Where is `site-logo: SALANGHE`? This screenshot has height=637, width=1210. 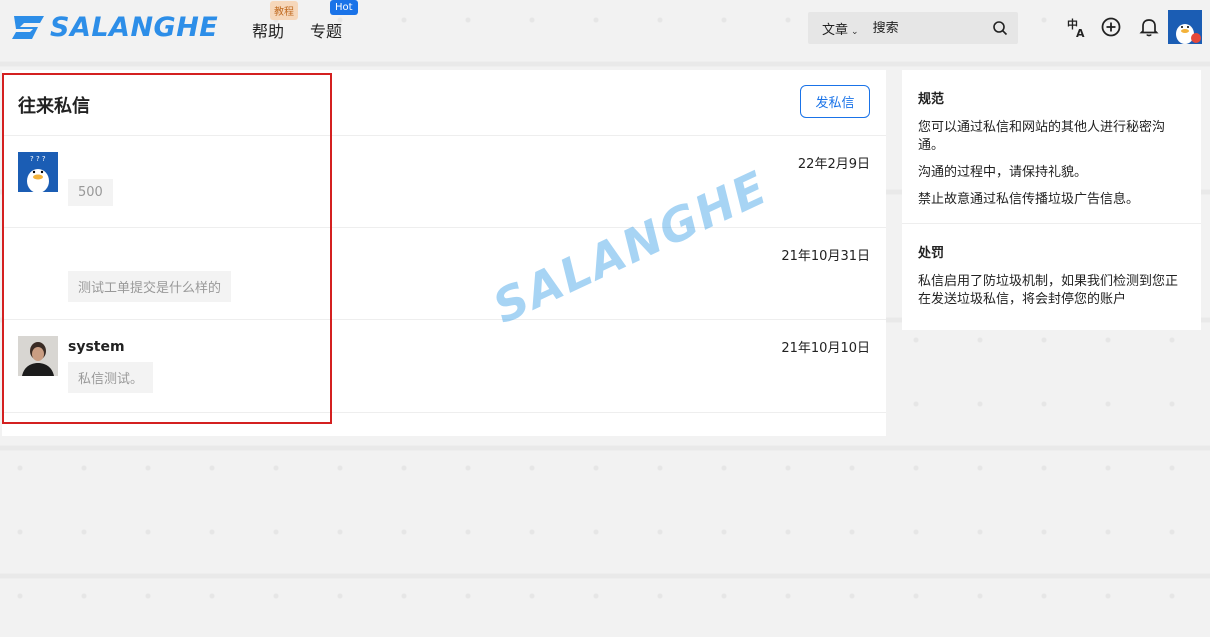 site-logo: SALANGHE is located at coordinates (114, 27).